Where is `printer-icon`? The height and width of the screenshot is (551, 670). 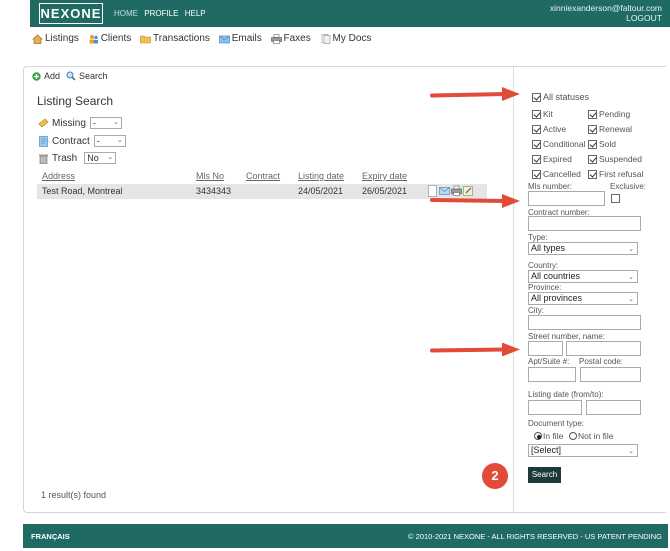 printer-icon is located at coordinates (276, 38).